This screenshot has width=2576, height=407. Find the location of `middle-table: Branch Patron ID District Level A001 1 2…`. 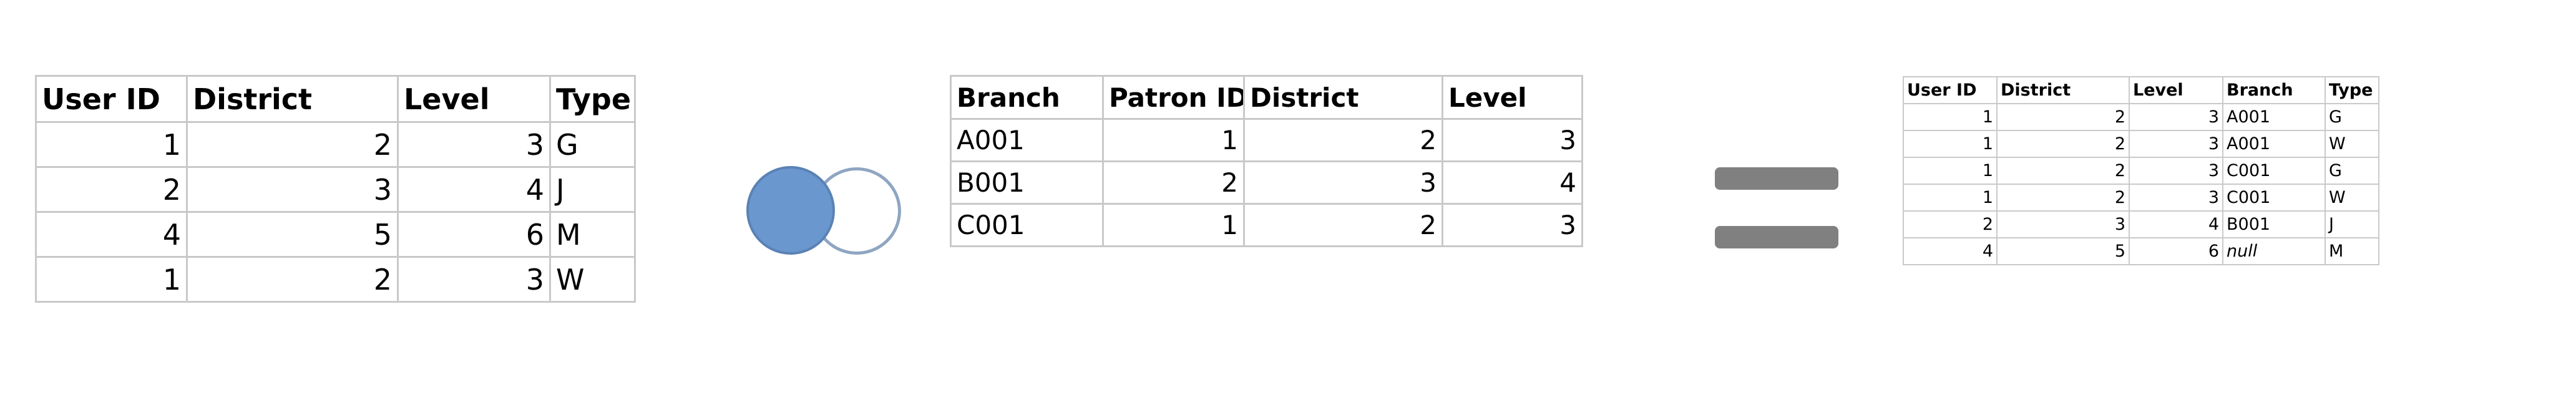

middle-table: Branch Patron ID District Level A001 1 2… is located at coordinates (1266, 161).